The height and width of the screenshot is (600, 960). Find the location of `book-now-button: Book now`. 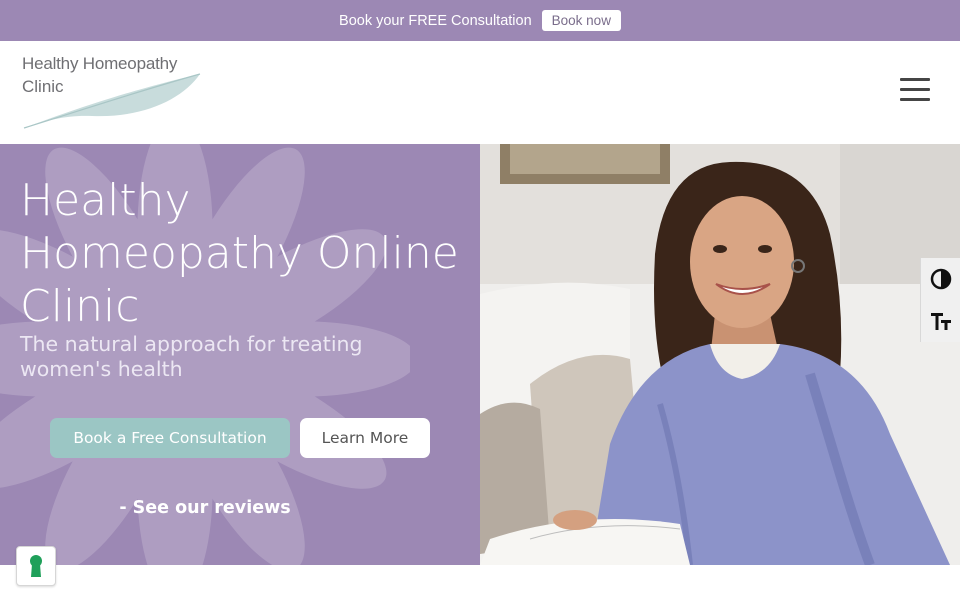

book-now-button: Book now is located at coordinates (581, 20).